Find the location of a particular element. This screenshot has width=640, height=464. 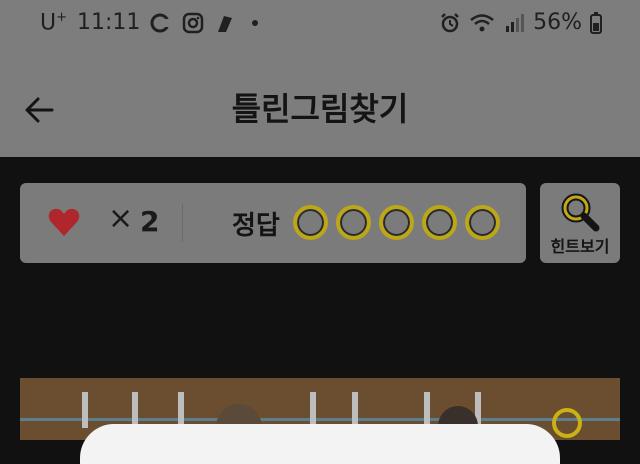

more-notifications-dot is located at coordinates (255, 22).